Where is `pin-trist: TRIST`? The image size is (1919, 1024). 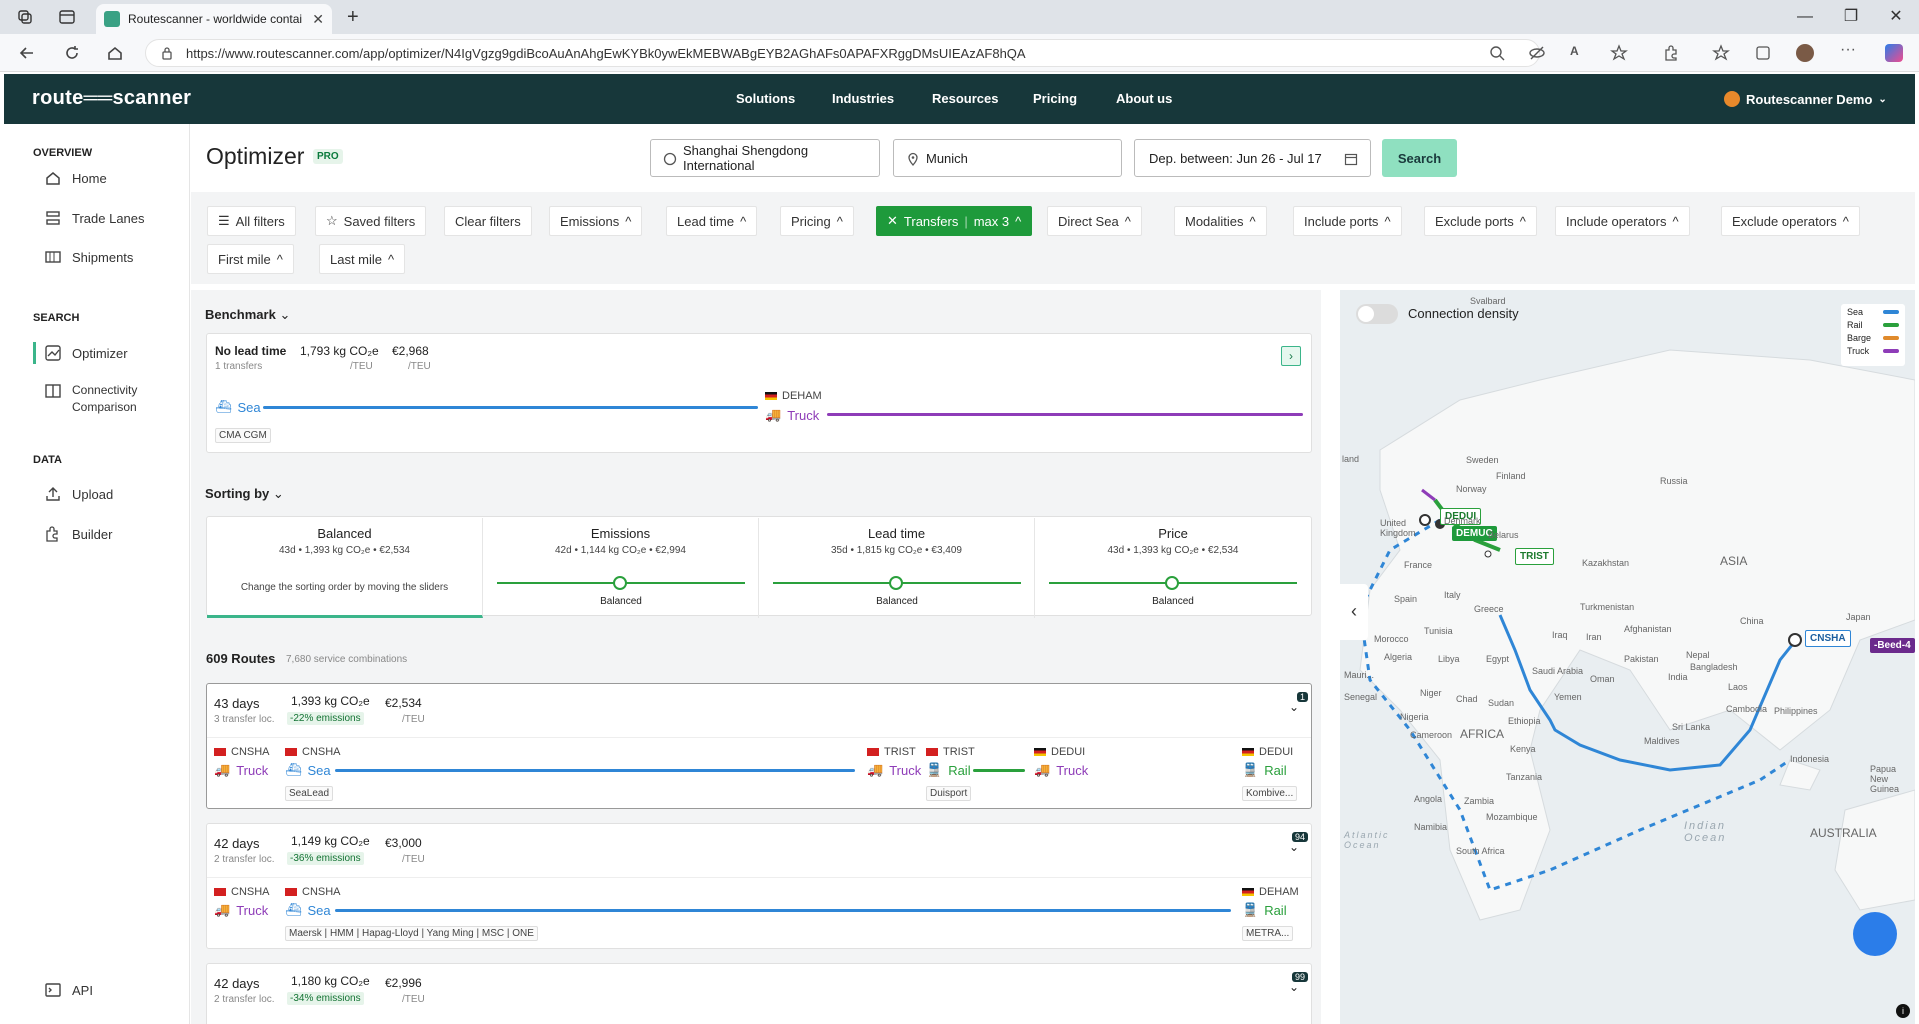 pin-trist: TRIST is located at coordinates (1534, 556).